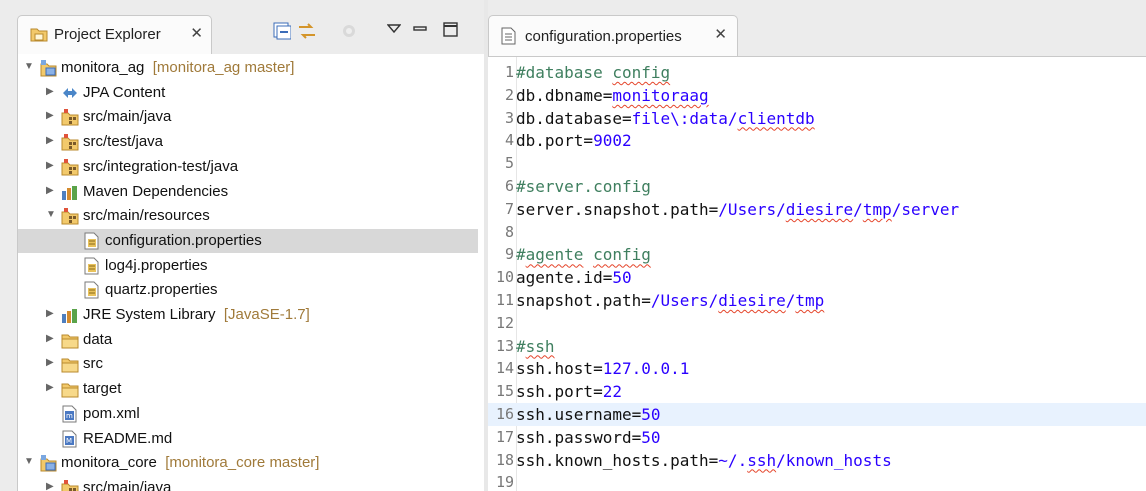 This screenshot has width=1146, height=491. Describe the element at coordinates (160, 166) in the screenshot. I see `tree-item-label: src/integration-test/java` at that location.